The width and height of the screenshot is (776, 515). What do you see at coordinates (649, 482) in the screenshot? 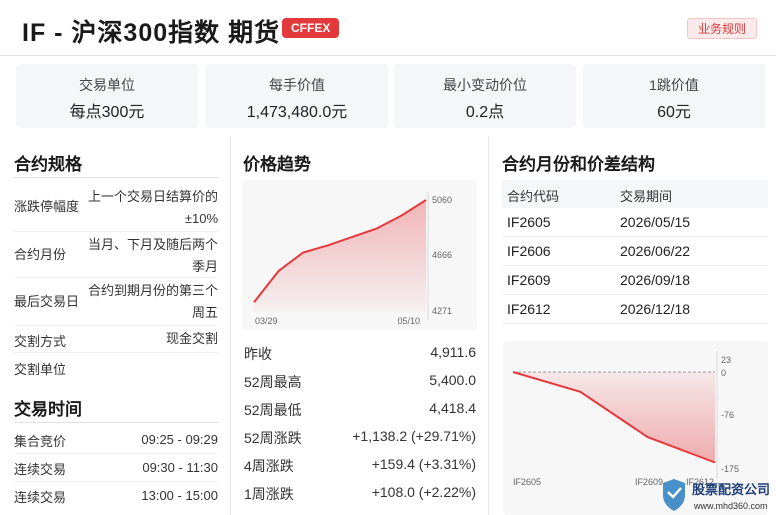
I see `x-tick-label: IF2609` at bounding box center [649, 482].